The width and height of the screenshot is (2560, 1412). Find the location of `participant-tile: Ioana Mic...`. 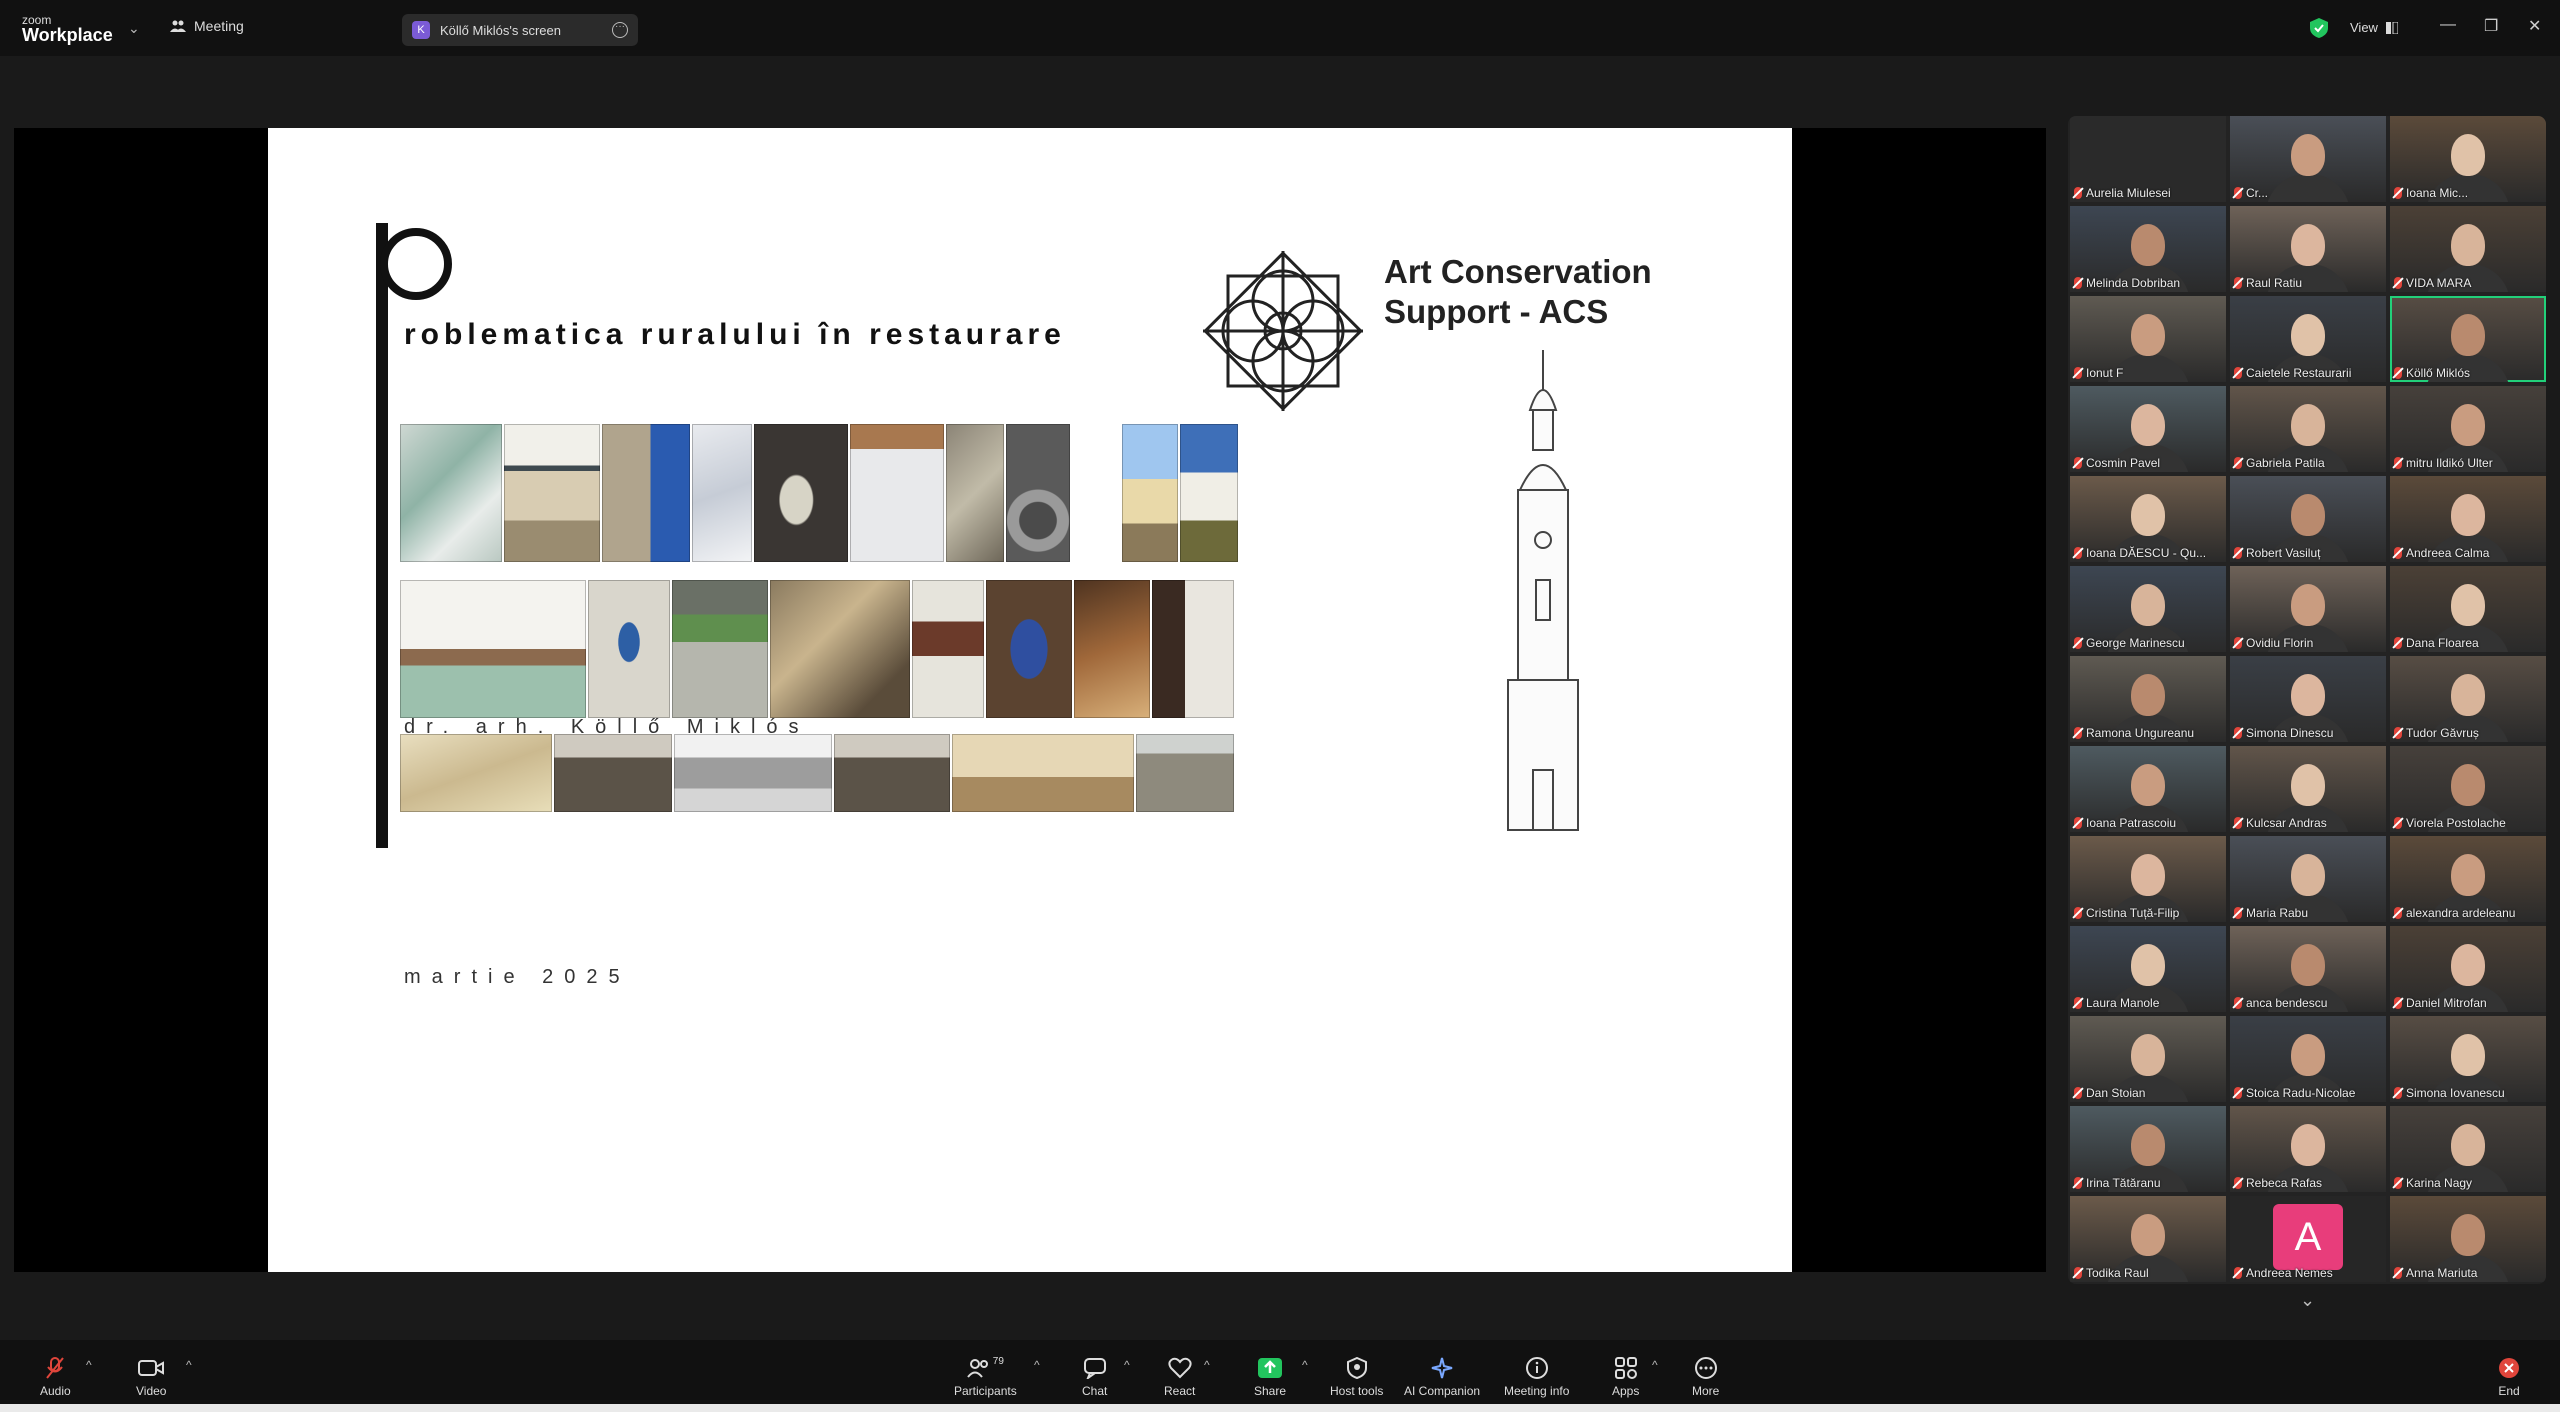

participant-tile: Ioana Mic... is located at coordinates (2468, 159).